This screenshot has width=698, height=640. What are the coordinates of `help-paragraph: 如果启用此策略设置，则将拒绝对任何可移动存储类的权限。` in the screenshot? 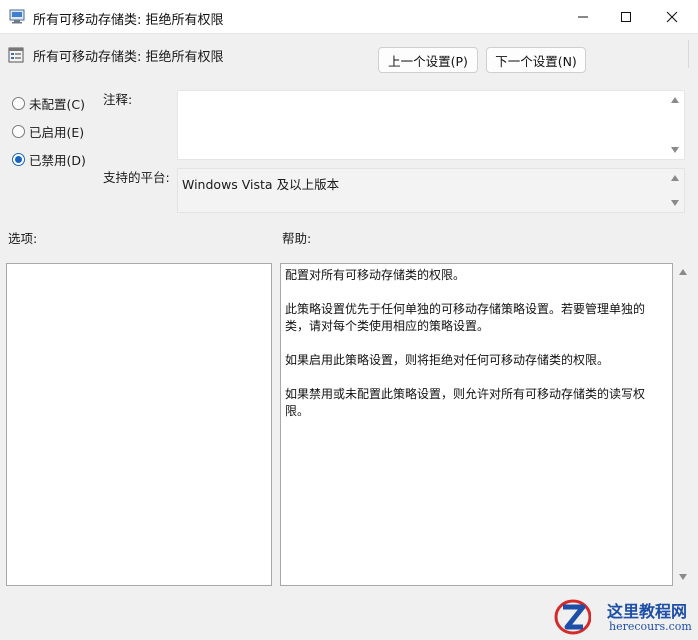 It's located at (447, 360).